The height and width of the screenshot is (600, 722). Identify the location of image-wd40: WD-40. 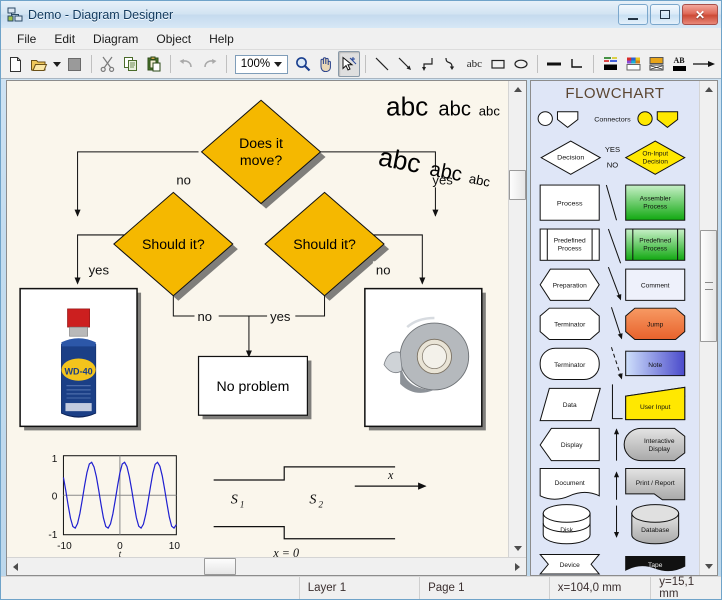
(80, 359).